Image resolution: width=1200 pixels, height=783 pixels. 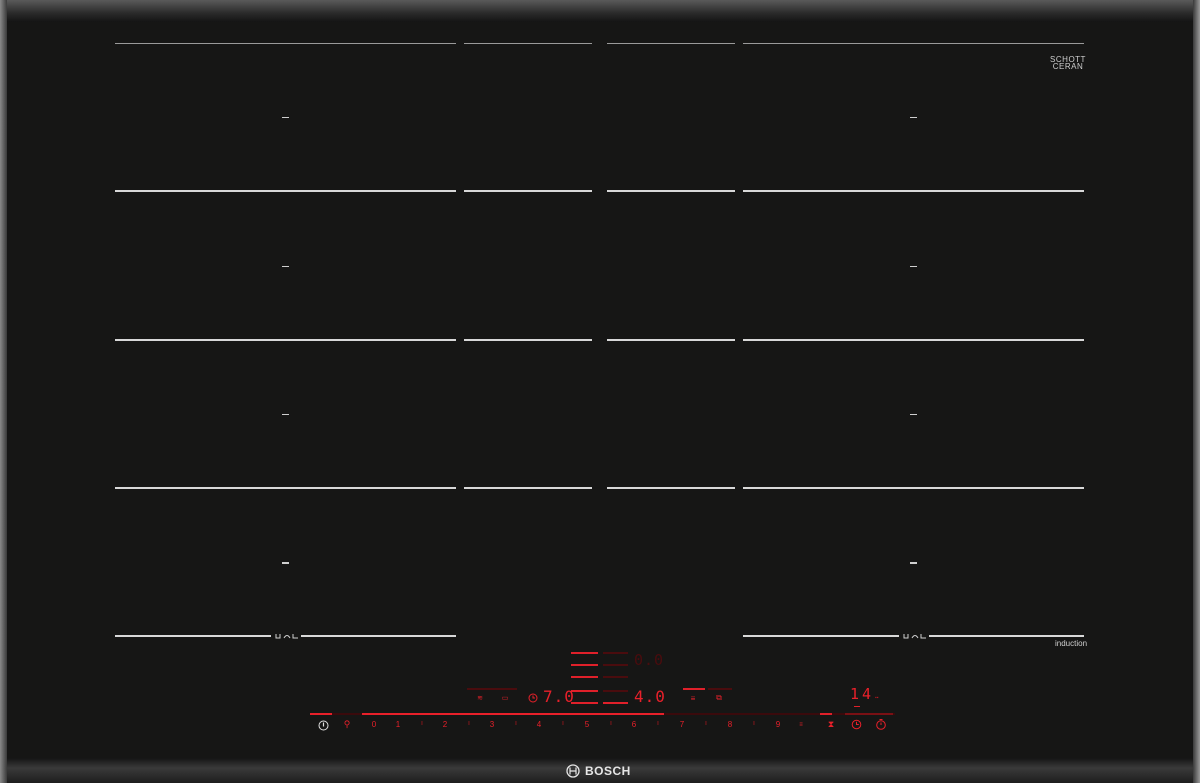 I want to click on slider-label-9: 9, so click(x=778, y=724).